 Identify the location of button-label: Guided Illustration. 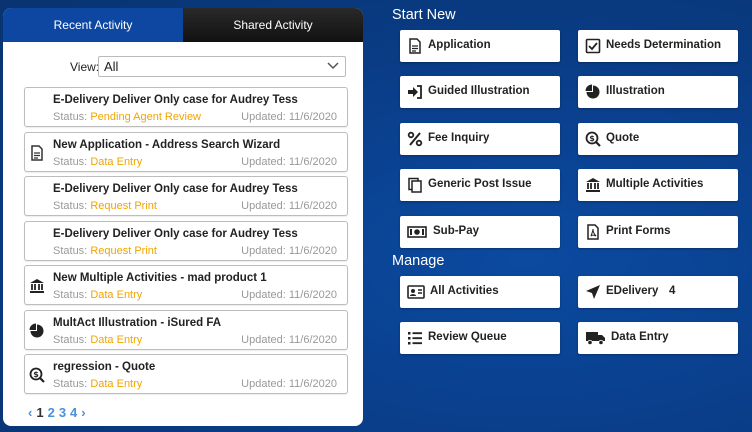
(479, 91).